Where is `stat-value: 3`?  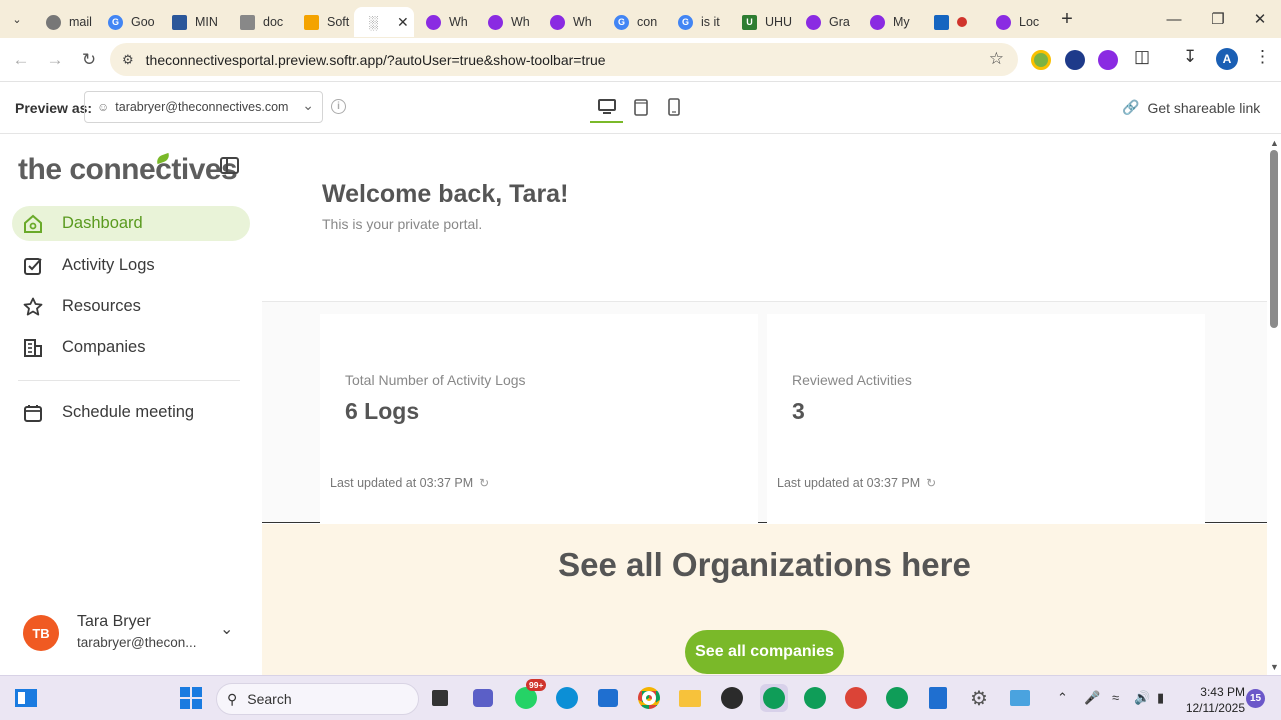 stat-value: 3 is located at coordinates (798, 411).